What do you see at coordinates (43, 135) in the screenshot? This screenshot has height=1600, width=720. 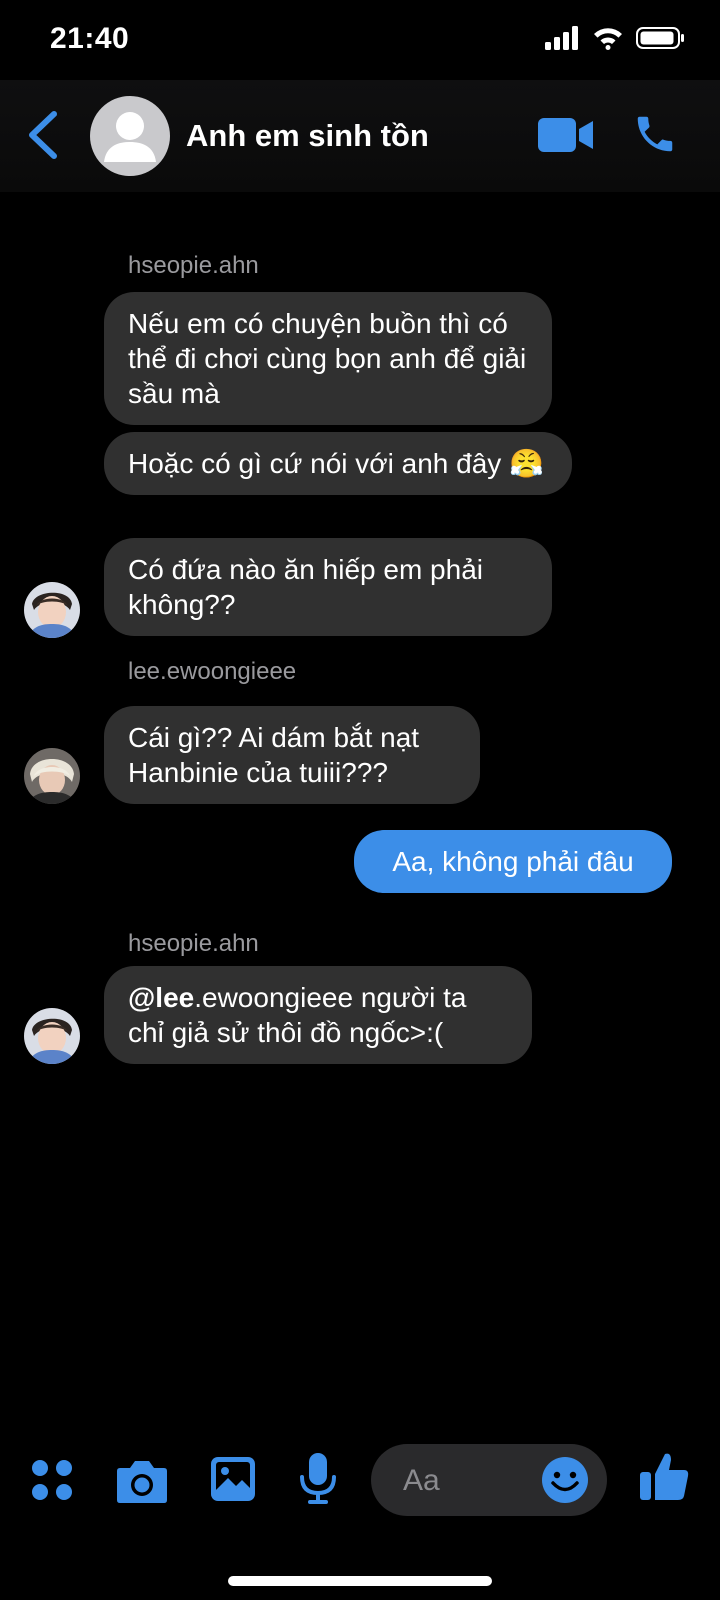 I see `chevron-left-icon` at bounding box center [43, 135].